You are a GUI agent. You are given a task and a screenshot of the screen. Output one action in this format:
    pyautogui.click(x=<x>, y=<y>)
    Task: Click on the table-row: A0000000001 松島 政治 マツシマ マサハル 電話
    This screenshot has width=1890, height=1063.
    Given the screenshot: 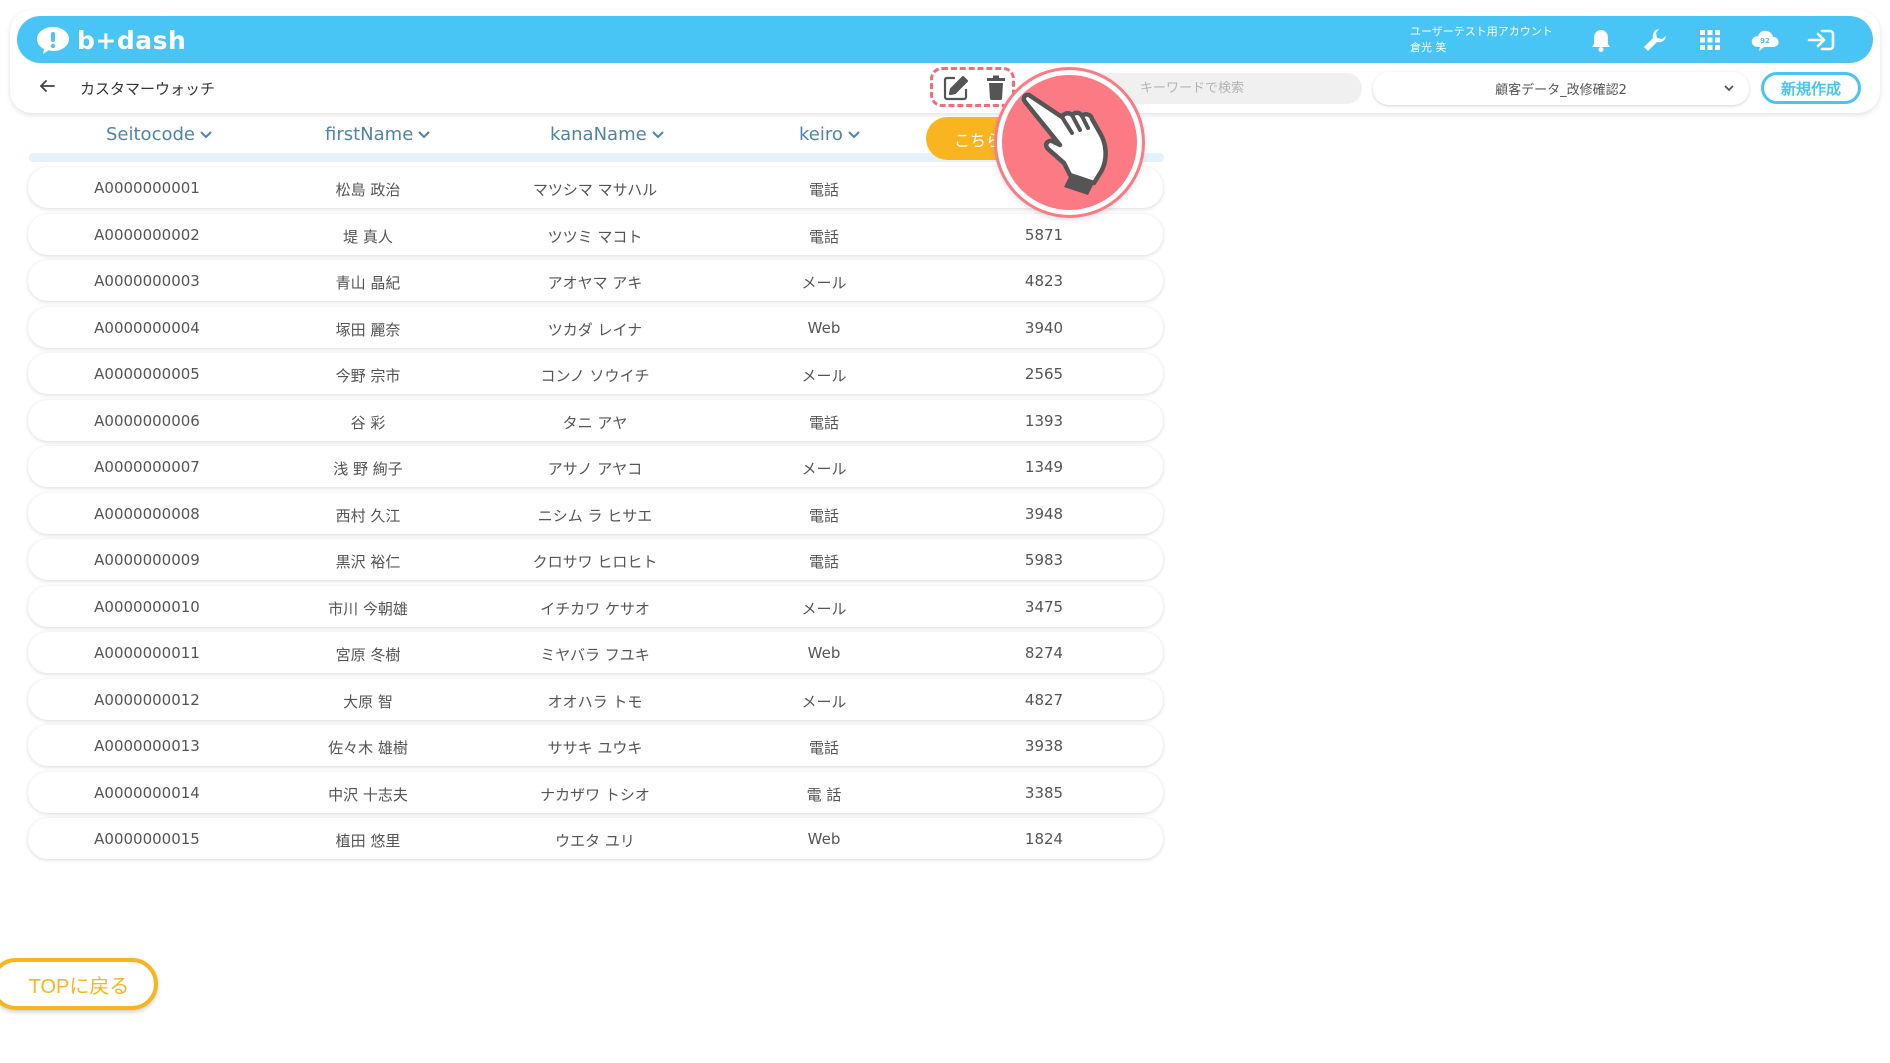 What is the action you would take?
    pyautogui.click(x=595, y=187)
    